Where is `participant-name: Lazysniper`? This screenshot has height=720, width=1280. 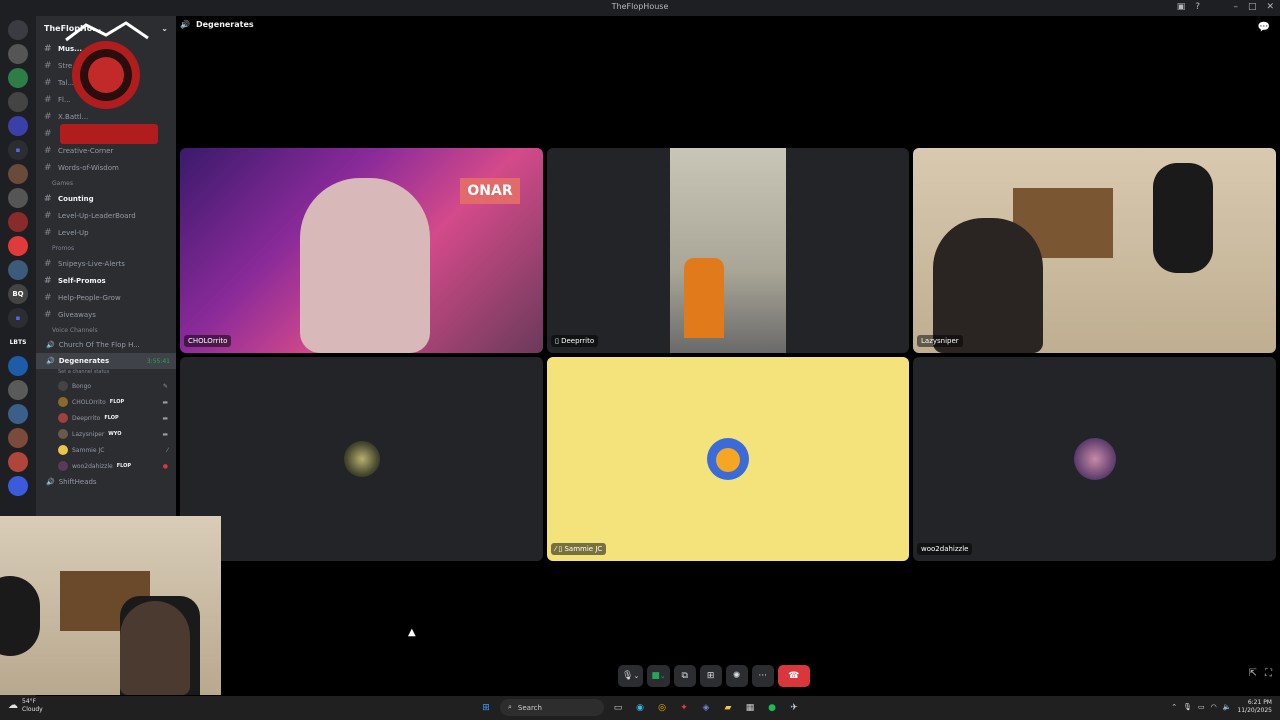
participant-name: Lazysniper is located at coordinates (940, 341).